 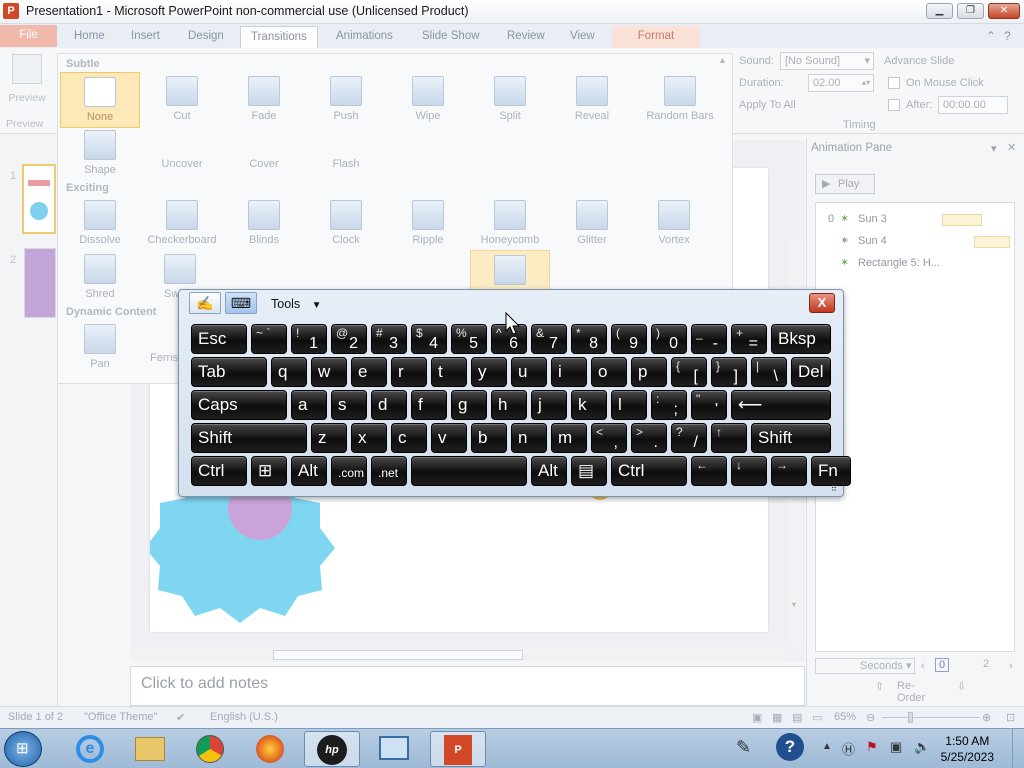 I want to click on zoom-level: 65%, so click(x=845, y=717).